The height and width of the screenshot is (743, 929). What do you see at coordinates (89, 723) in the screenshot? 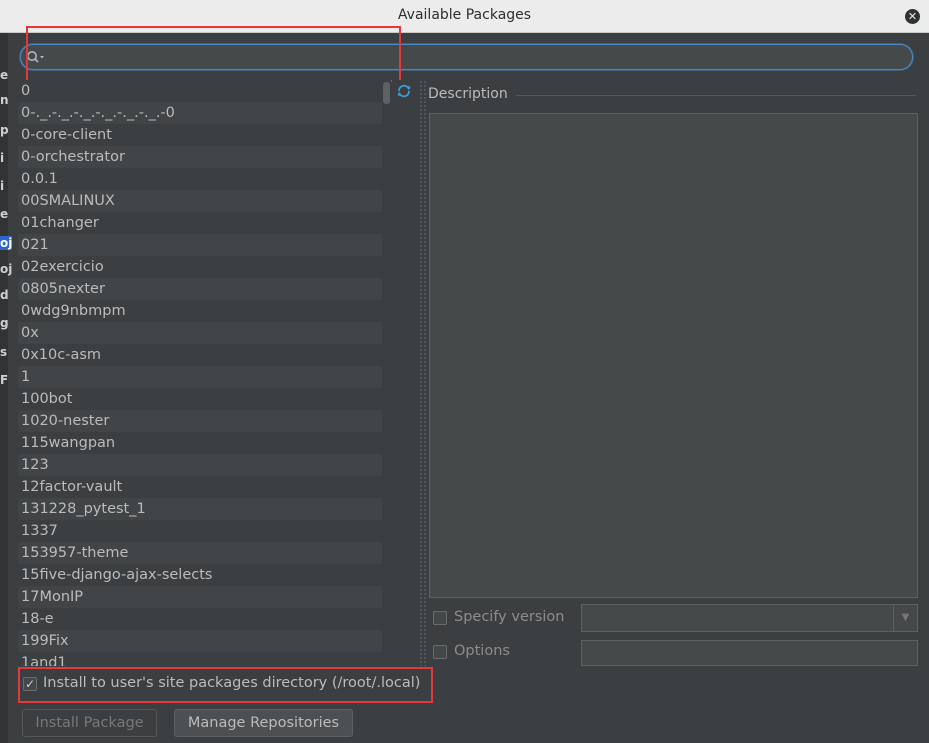
I see `install-package-button: Install Package` at bounding box center [89, 723].